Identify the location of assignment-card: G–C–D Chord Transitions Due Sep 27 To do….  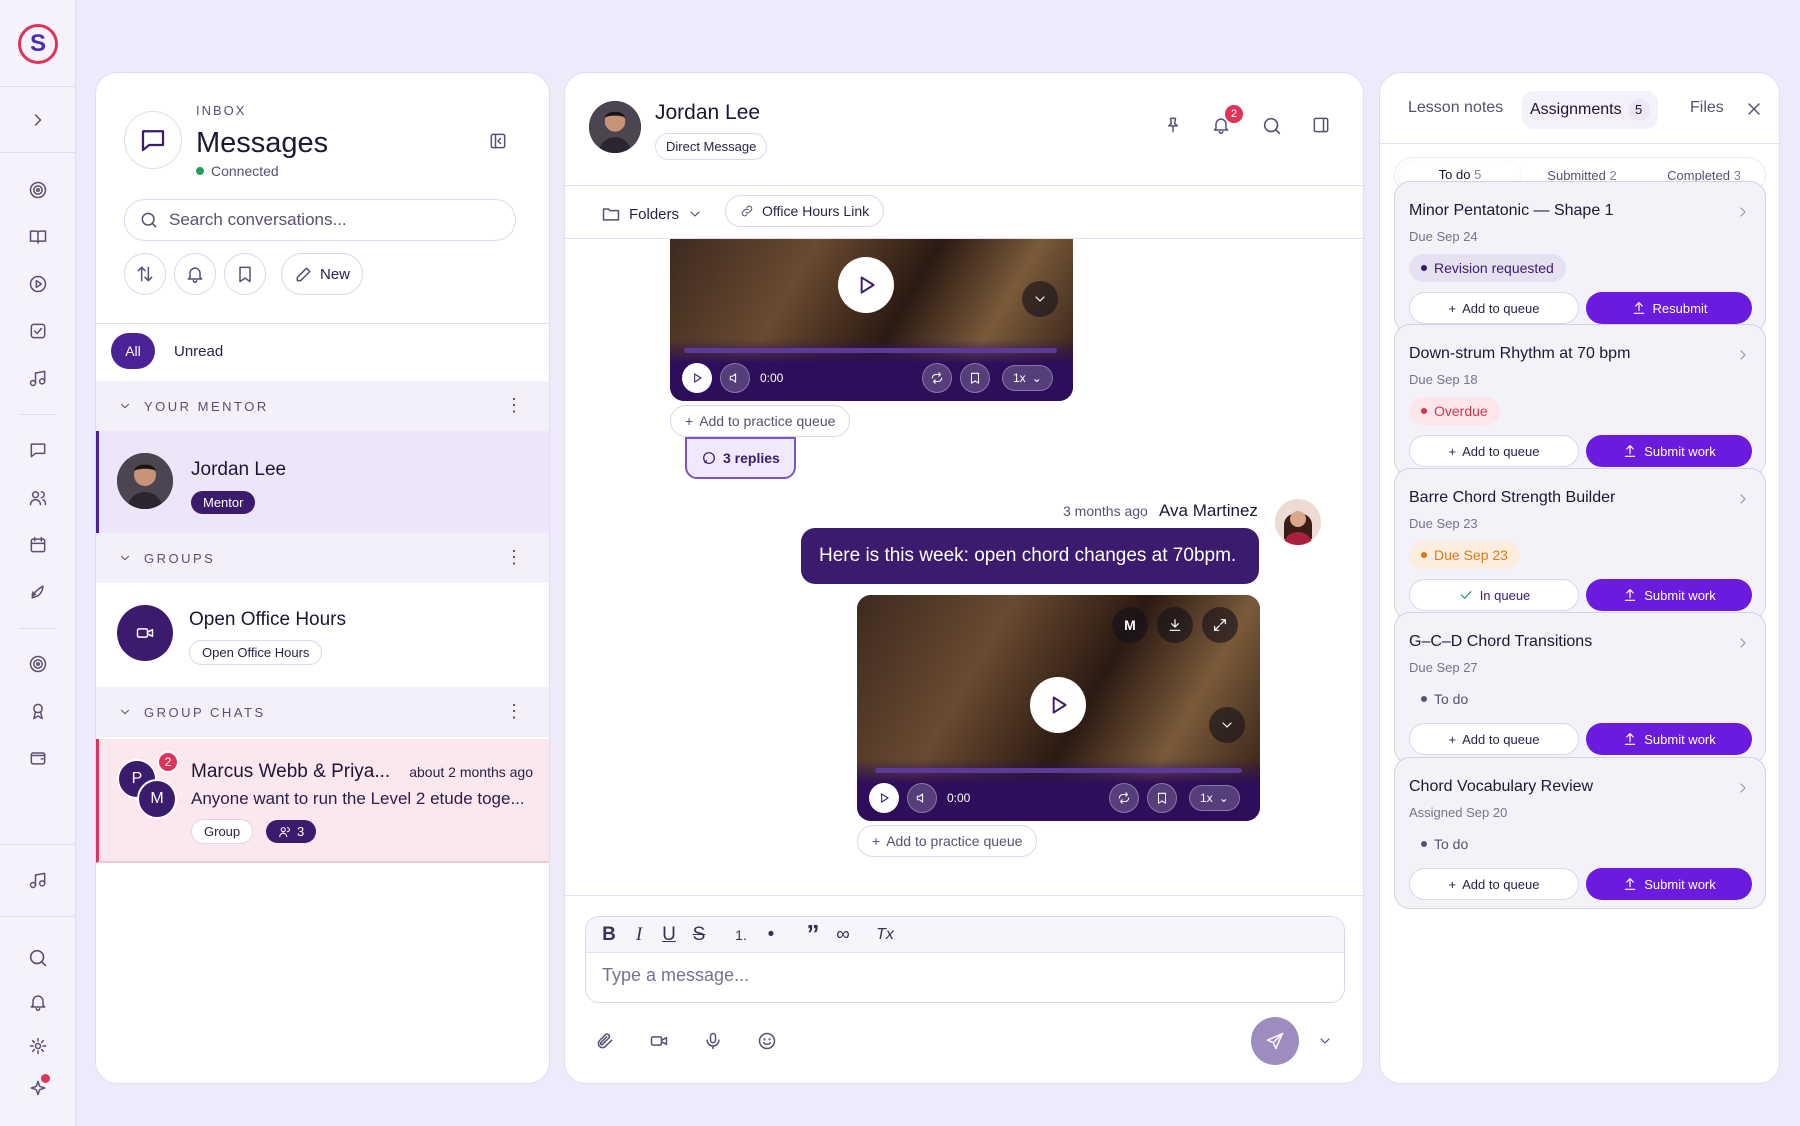
(1580, 688).